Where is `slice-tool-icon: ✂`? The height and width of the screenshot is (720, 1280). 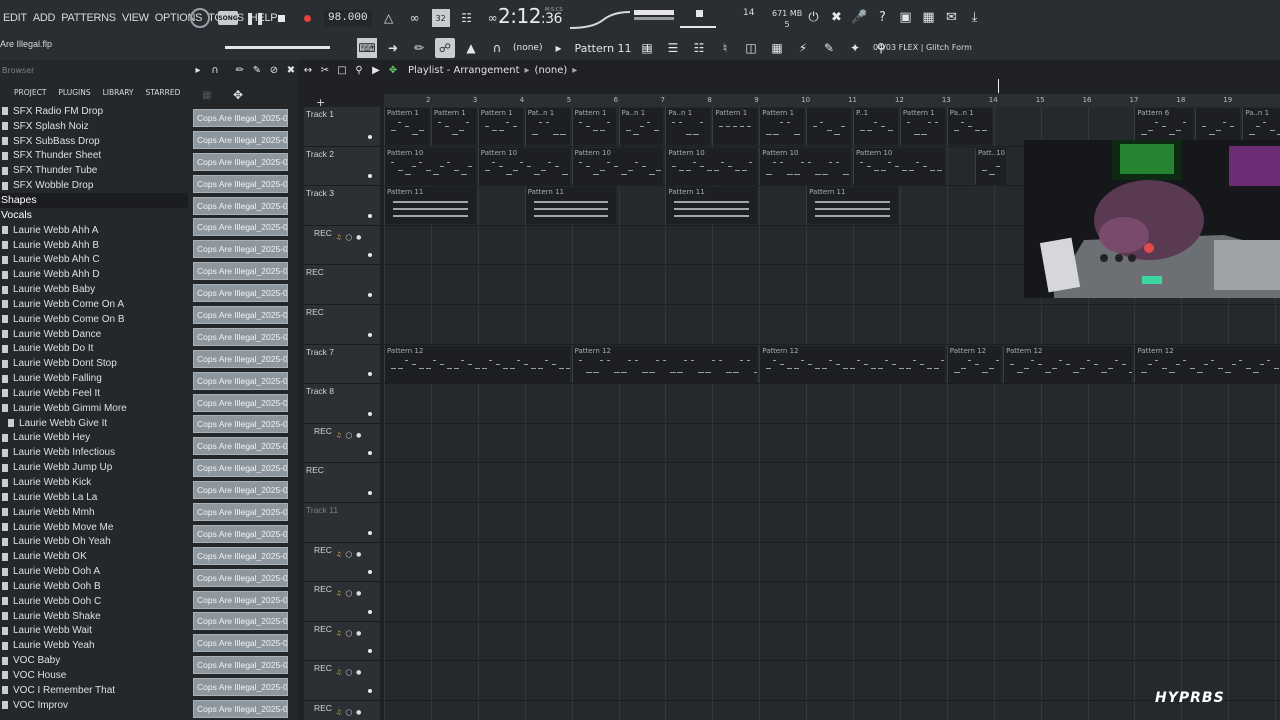 slice-tool-icon: ✂ is located at coordinates (325, 70).